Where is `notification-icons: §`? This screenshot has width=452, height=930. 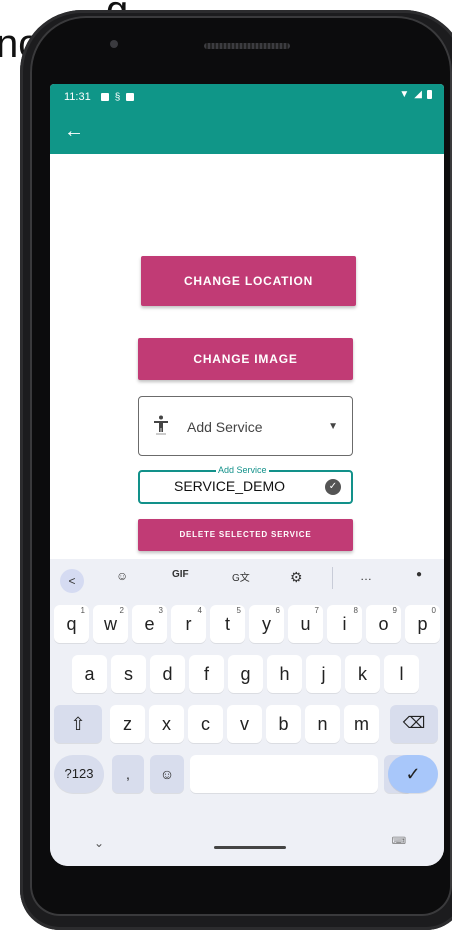
notification-icons: § is located at coordinates (117, 97).